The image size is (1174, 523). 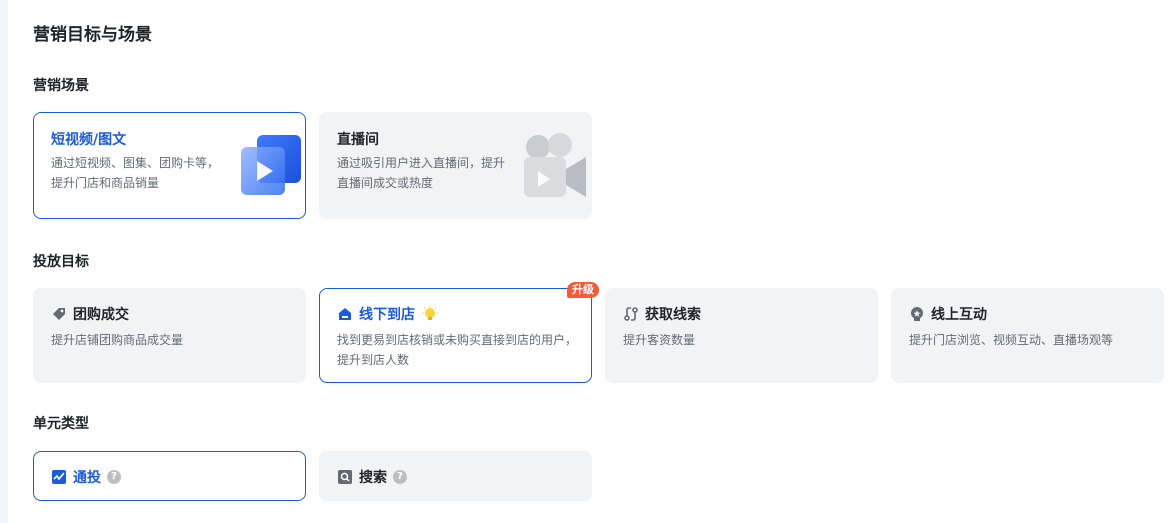 What do you see at coordinates (741, 335) in the screenshot?
I see `goal-card-get-leads: 获取线索 提升客资数量` at bounding box center [741, 335].